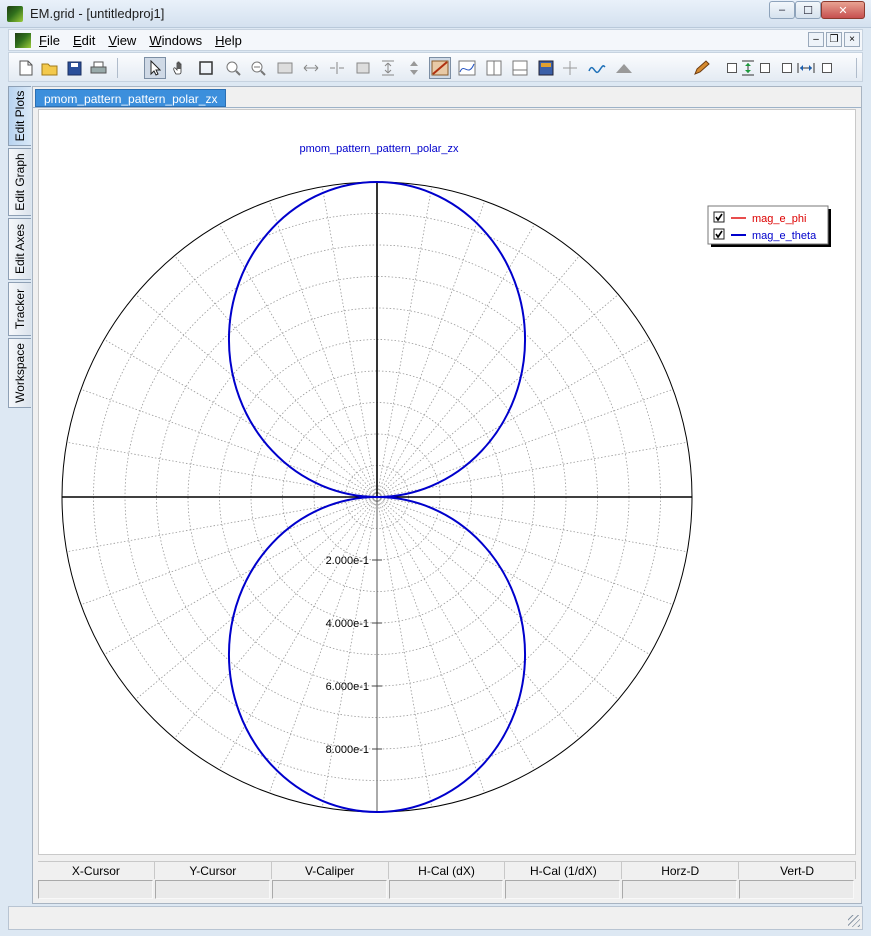  What do you see at coordinates (784, 236) in the screenshot?
I see `legend-label: mag_e_theta` at bounding box center [784, 236].